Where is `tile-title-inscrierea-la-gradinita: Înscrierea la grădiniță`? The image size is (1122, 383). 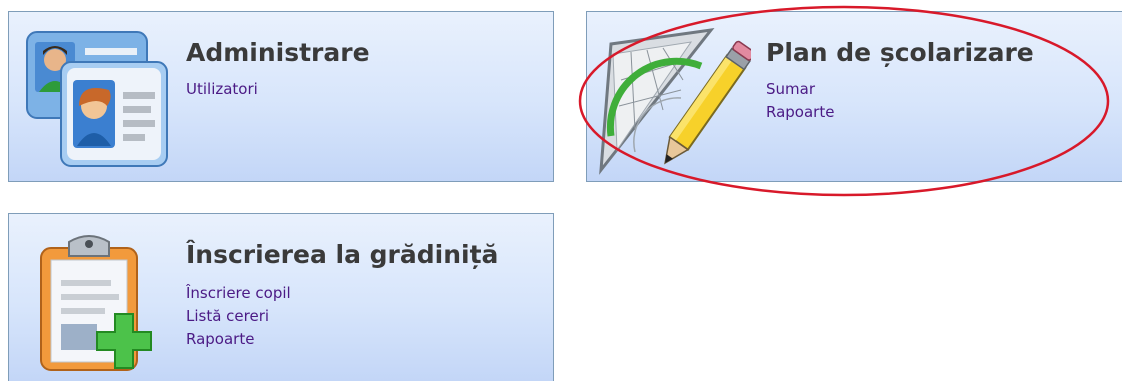 tile-title-inscrierea-la-gradinita: Înscrierea la grădiniță is located at coordinates (342, 254).